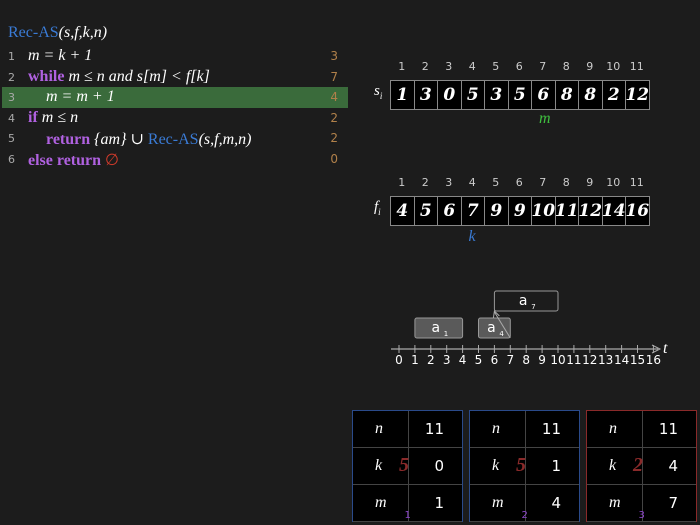 The image size is (700, 525). I want to click on annotation-number: 2, so click(638, 465).